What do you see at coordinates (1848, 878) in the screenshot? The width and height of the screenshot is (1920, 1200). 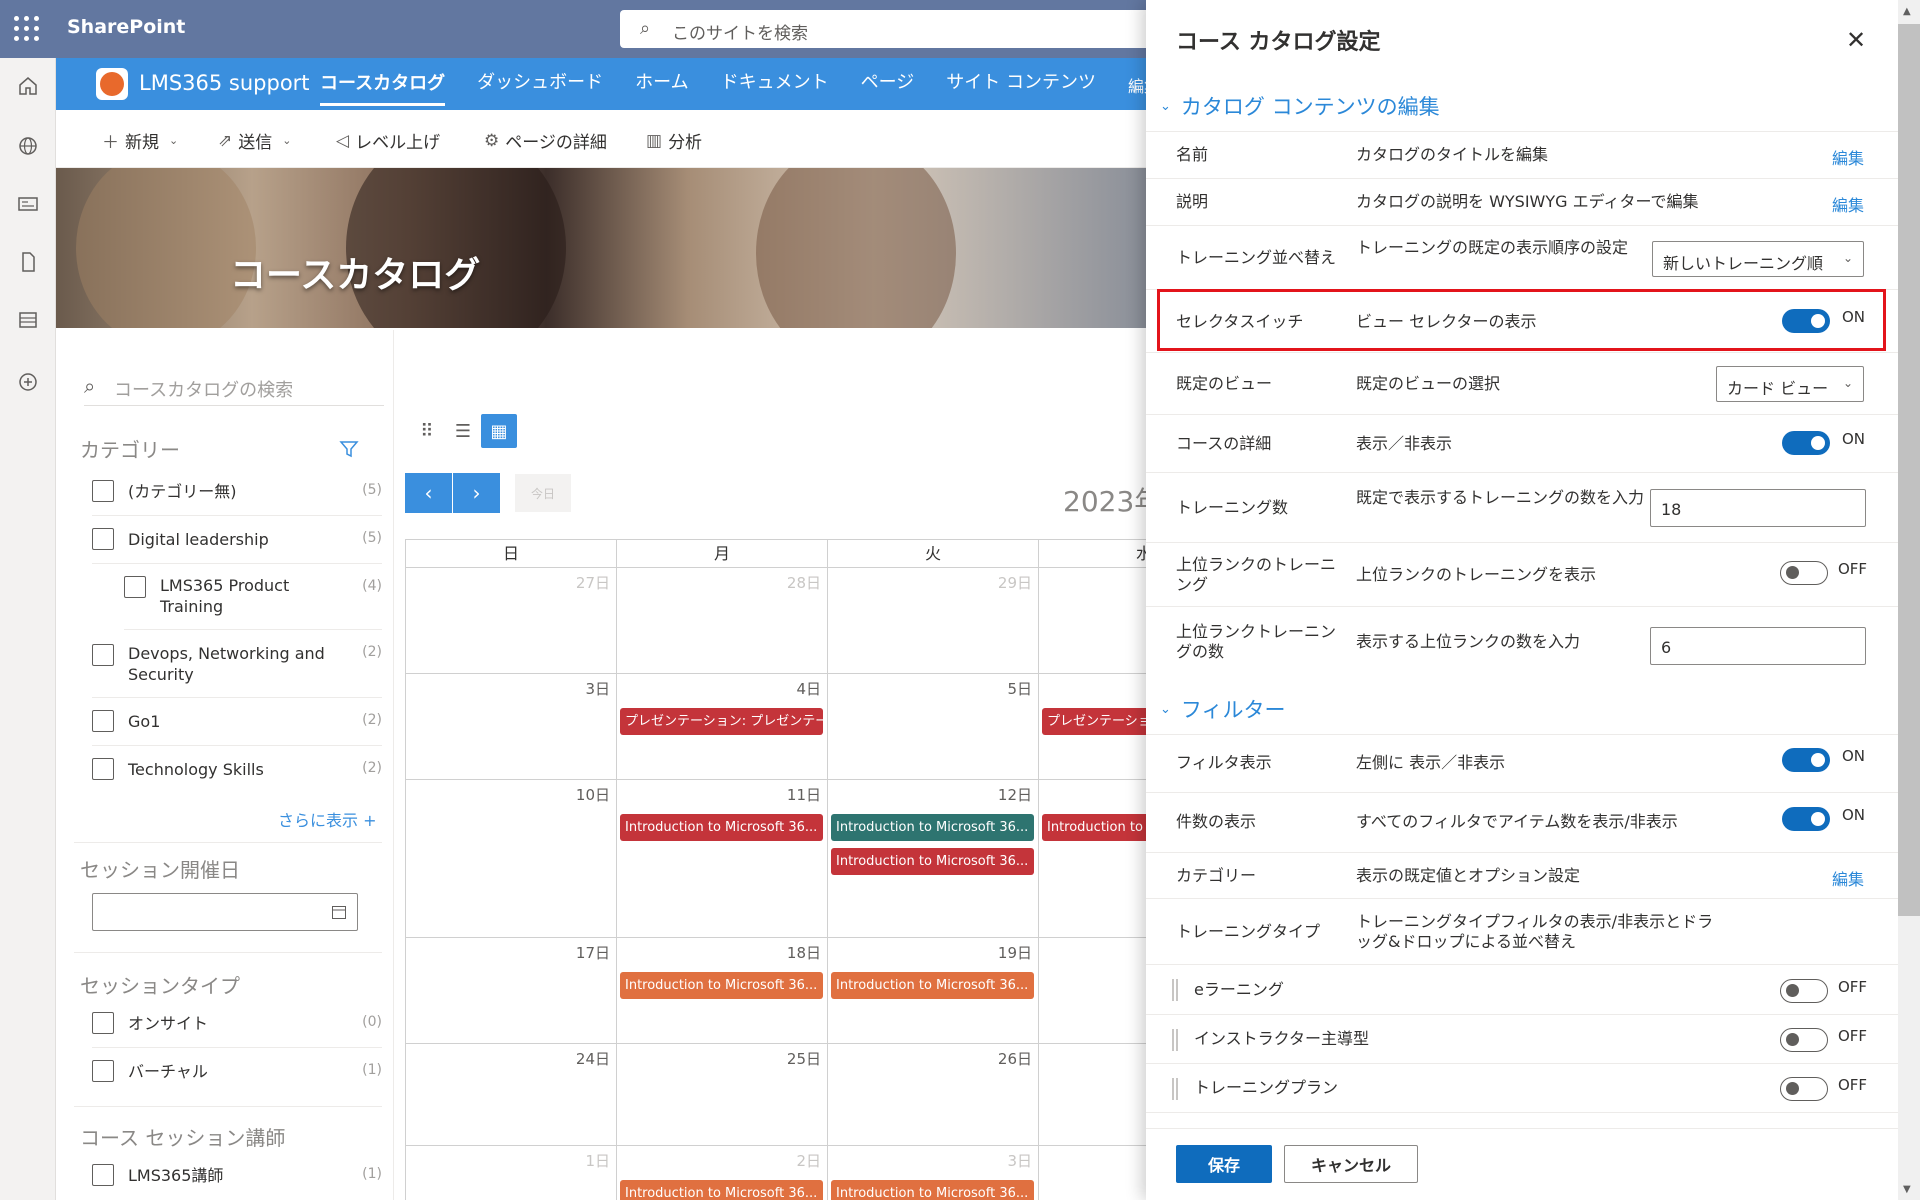 I see `edit-category-link: 編集` at bounding box center [1848, 878].